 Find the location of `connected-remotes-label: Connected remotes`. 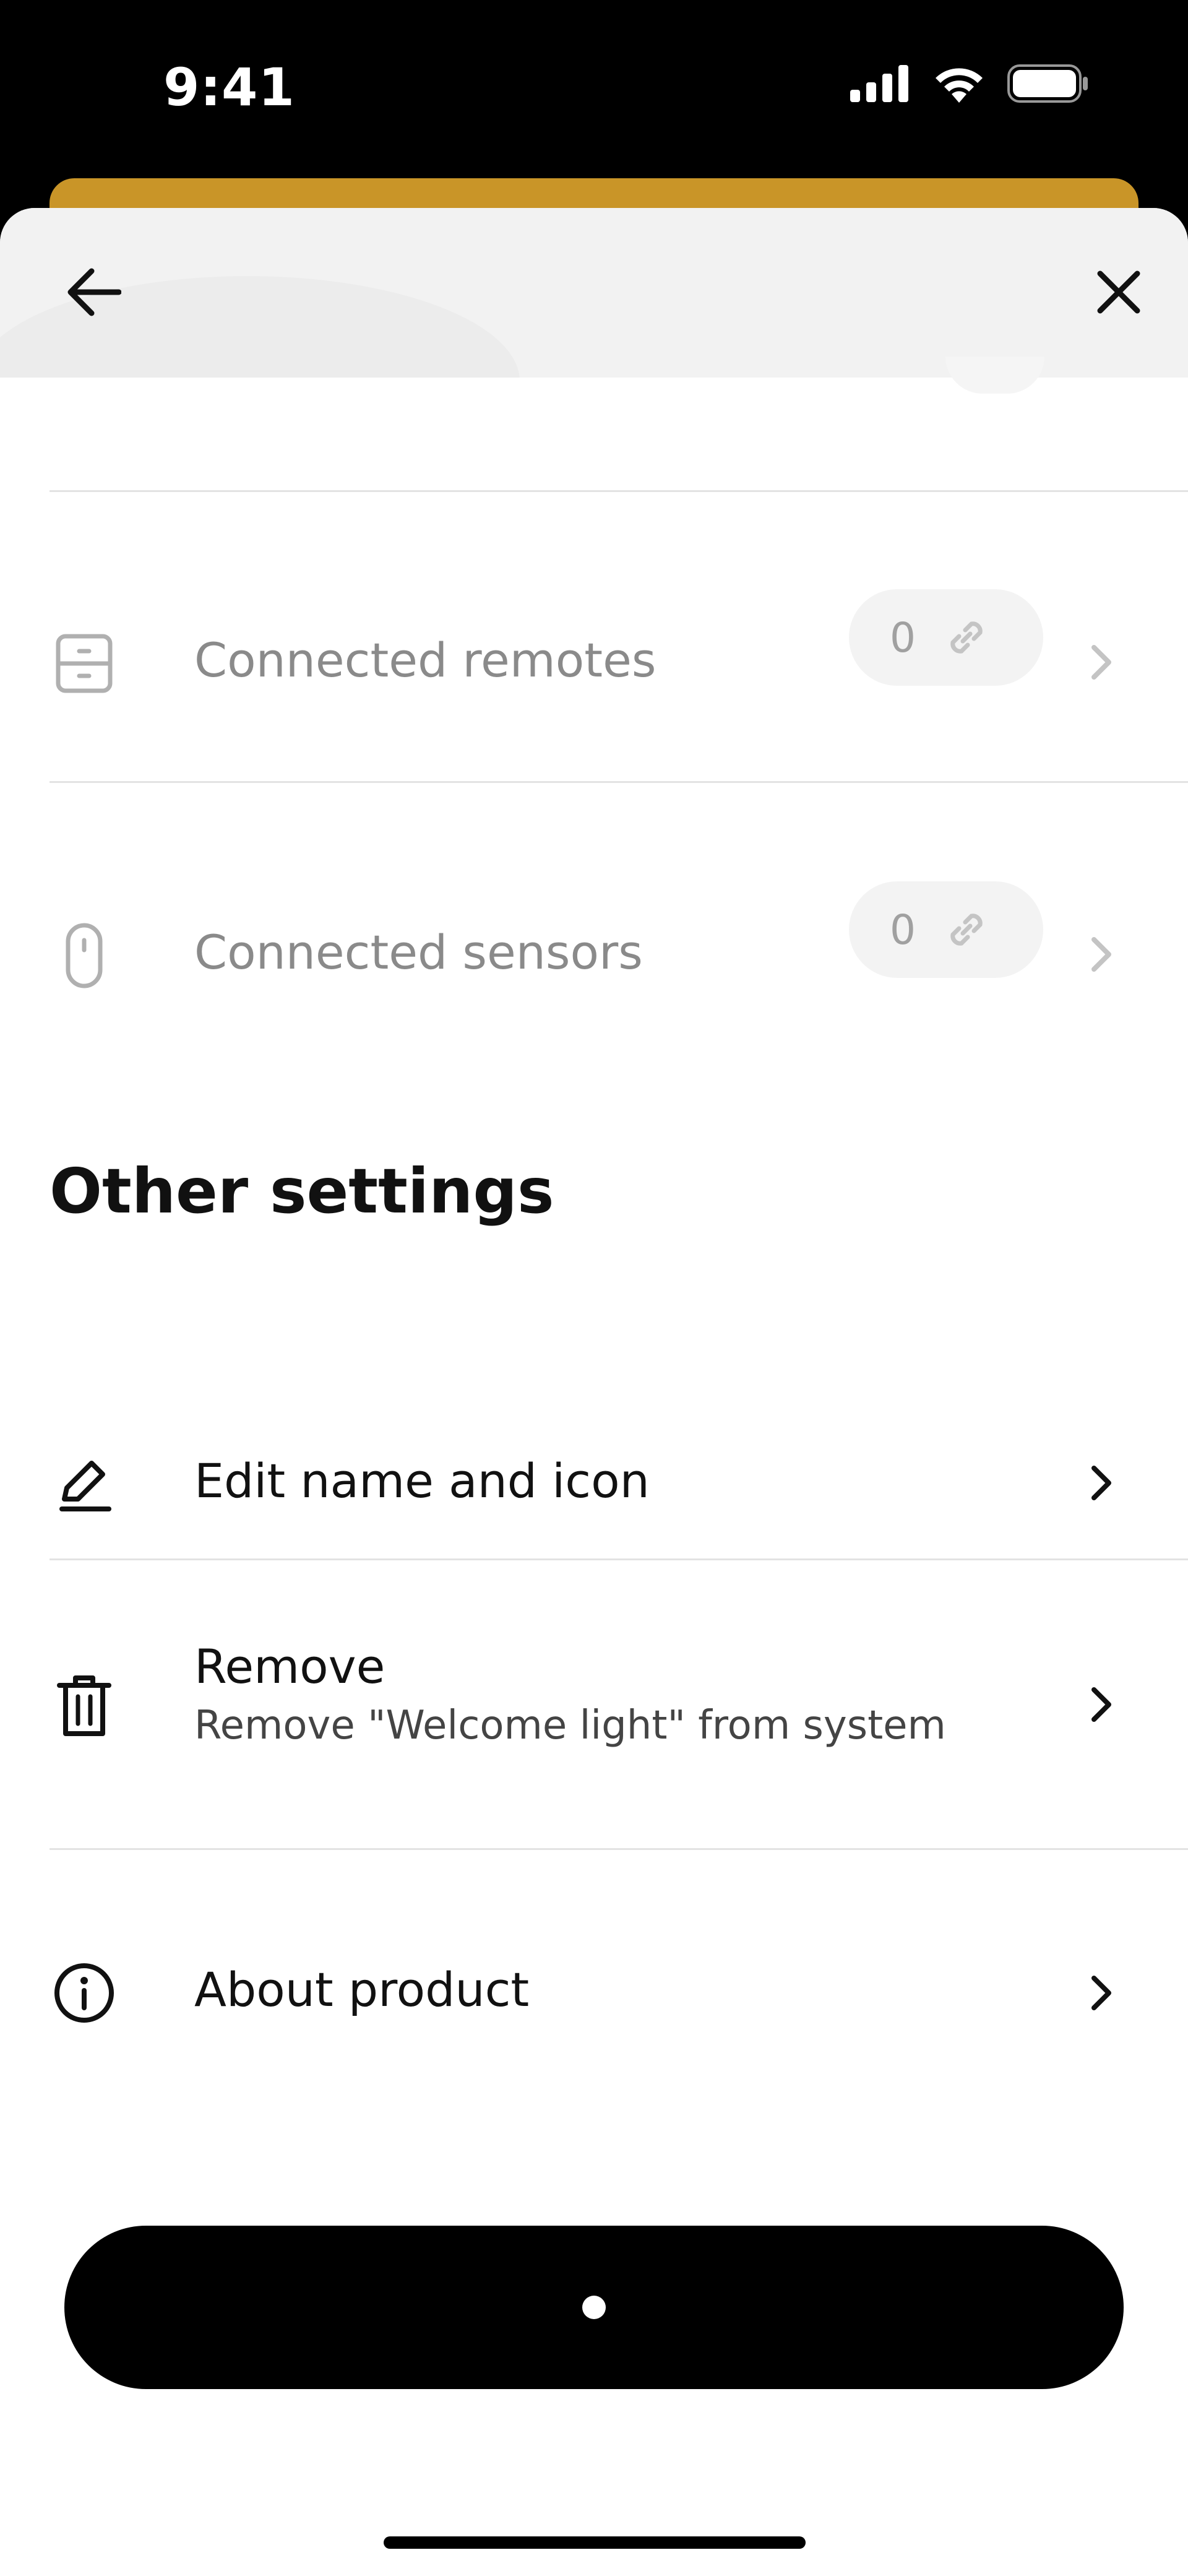

connected-remotes-label: Connected remotes is located at coordinates (425, 660).